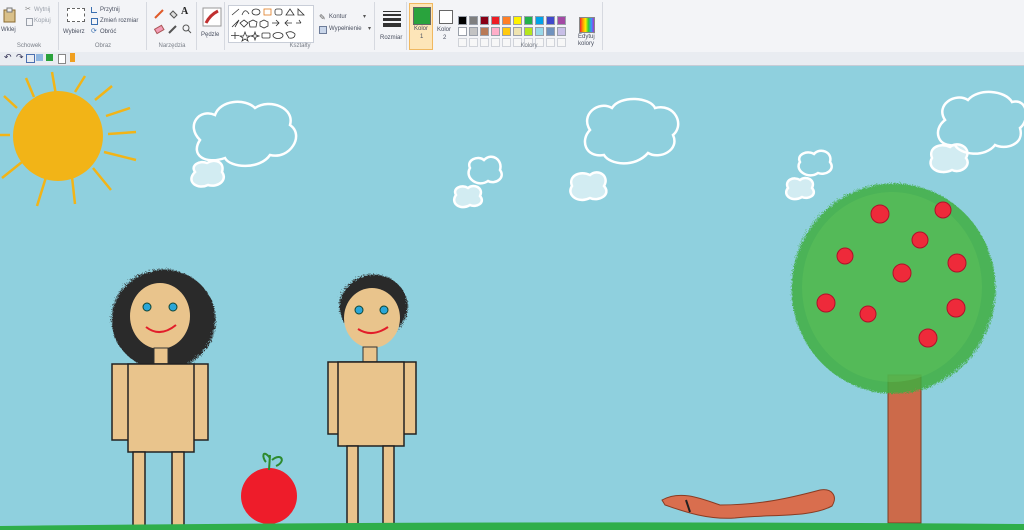 The height and width of the screenshot is (530, 1024). I want to click on outline-button: ✎ Kontur ▾, so click(345, 17).